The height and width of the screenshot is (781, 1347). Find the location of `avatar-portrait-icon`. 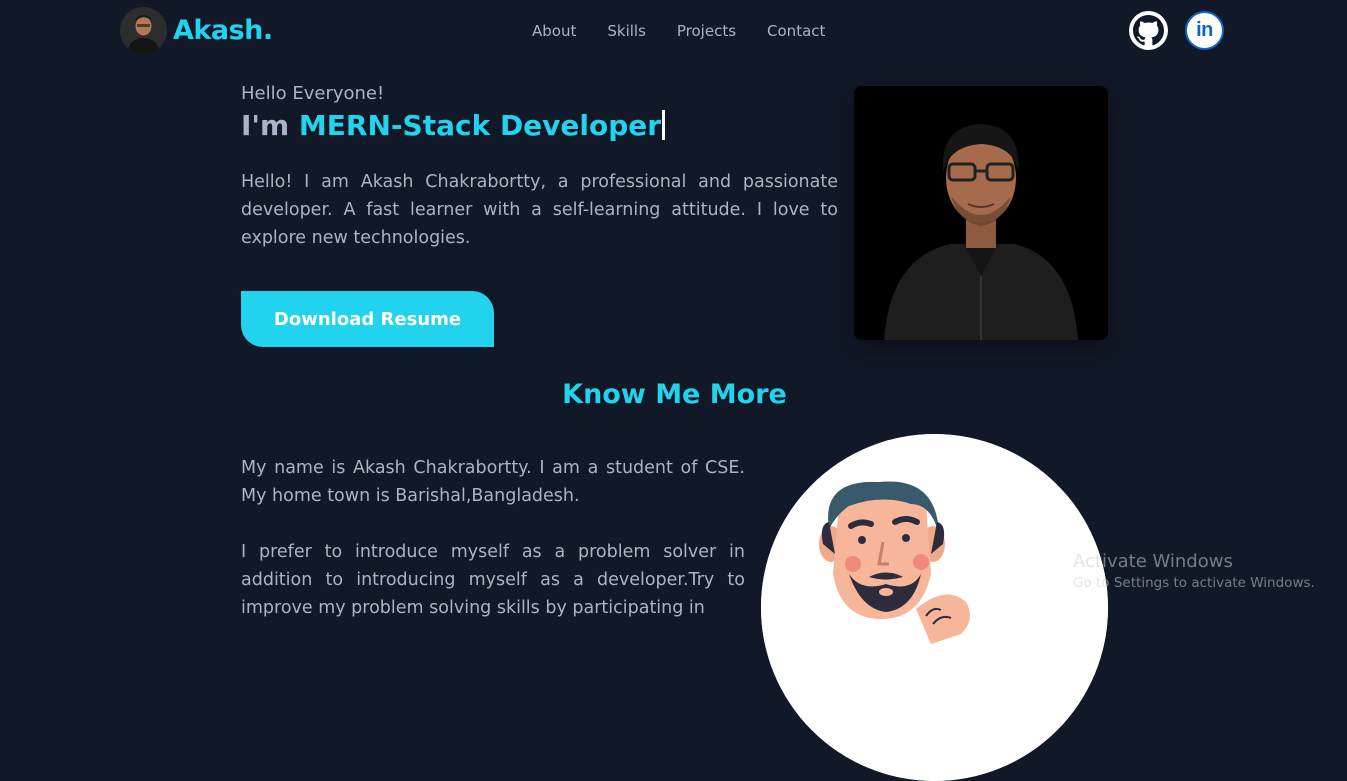

avatar-portrait-icon is located at coordinates (143, 30).